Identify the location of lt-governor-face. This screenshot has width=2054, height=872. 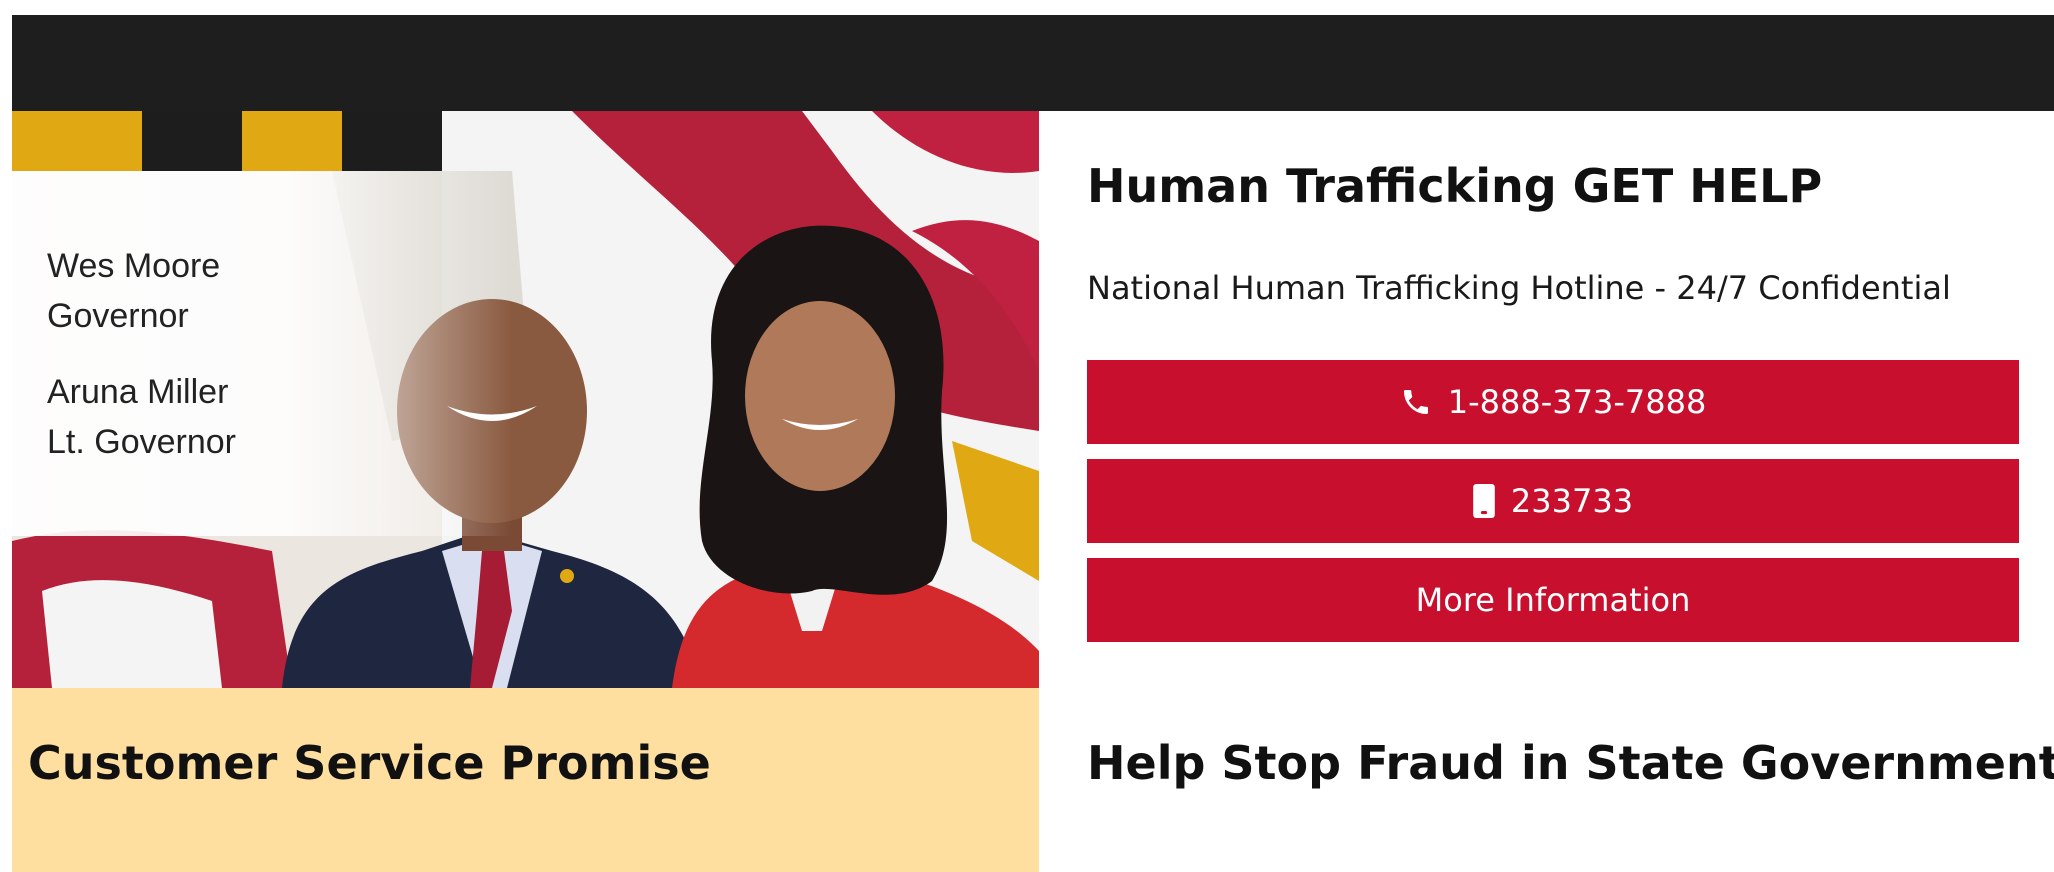
(820, 396).